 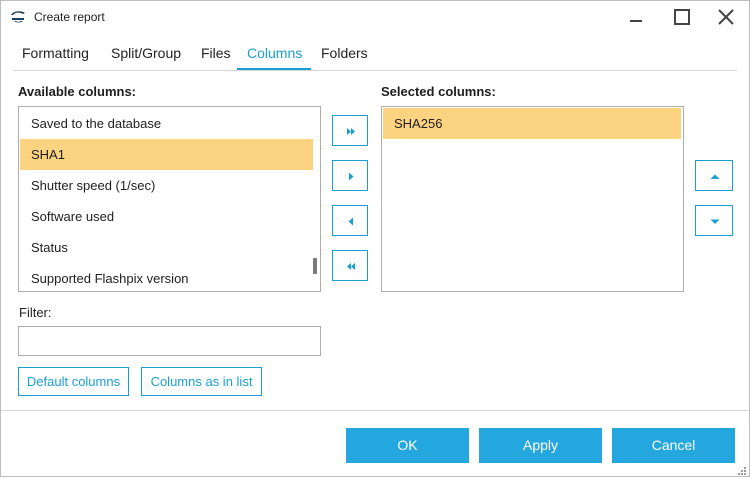 What do you see at coordinates (407, 445) in the screenshot?
I see `ok-button: OK` at bounding box center [407, 445].